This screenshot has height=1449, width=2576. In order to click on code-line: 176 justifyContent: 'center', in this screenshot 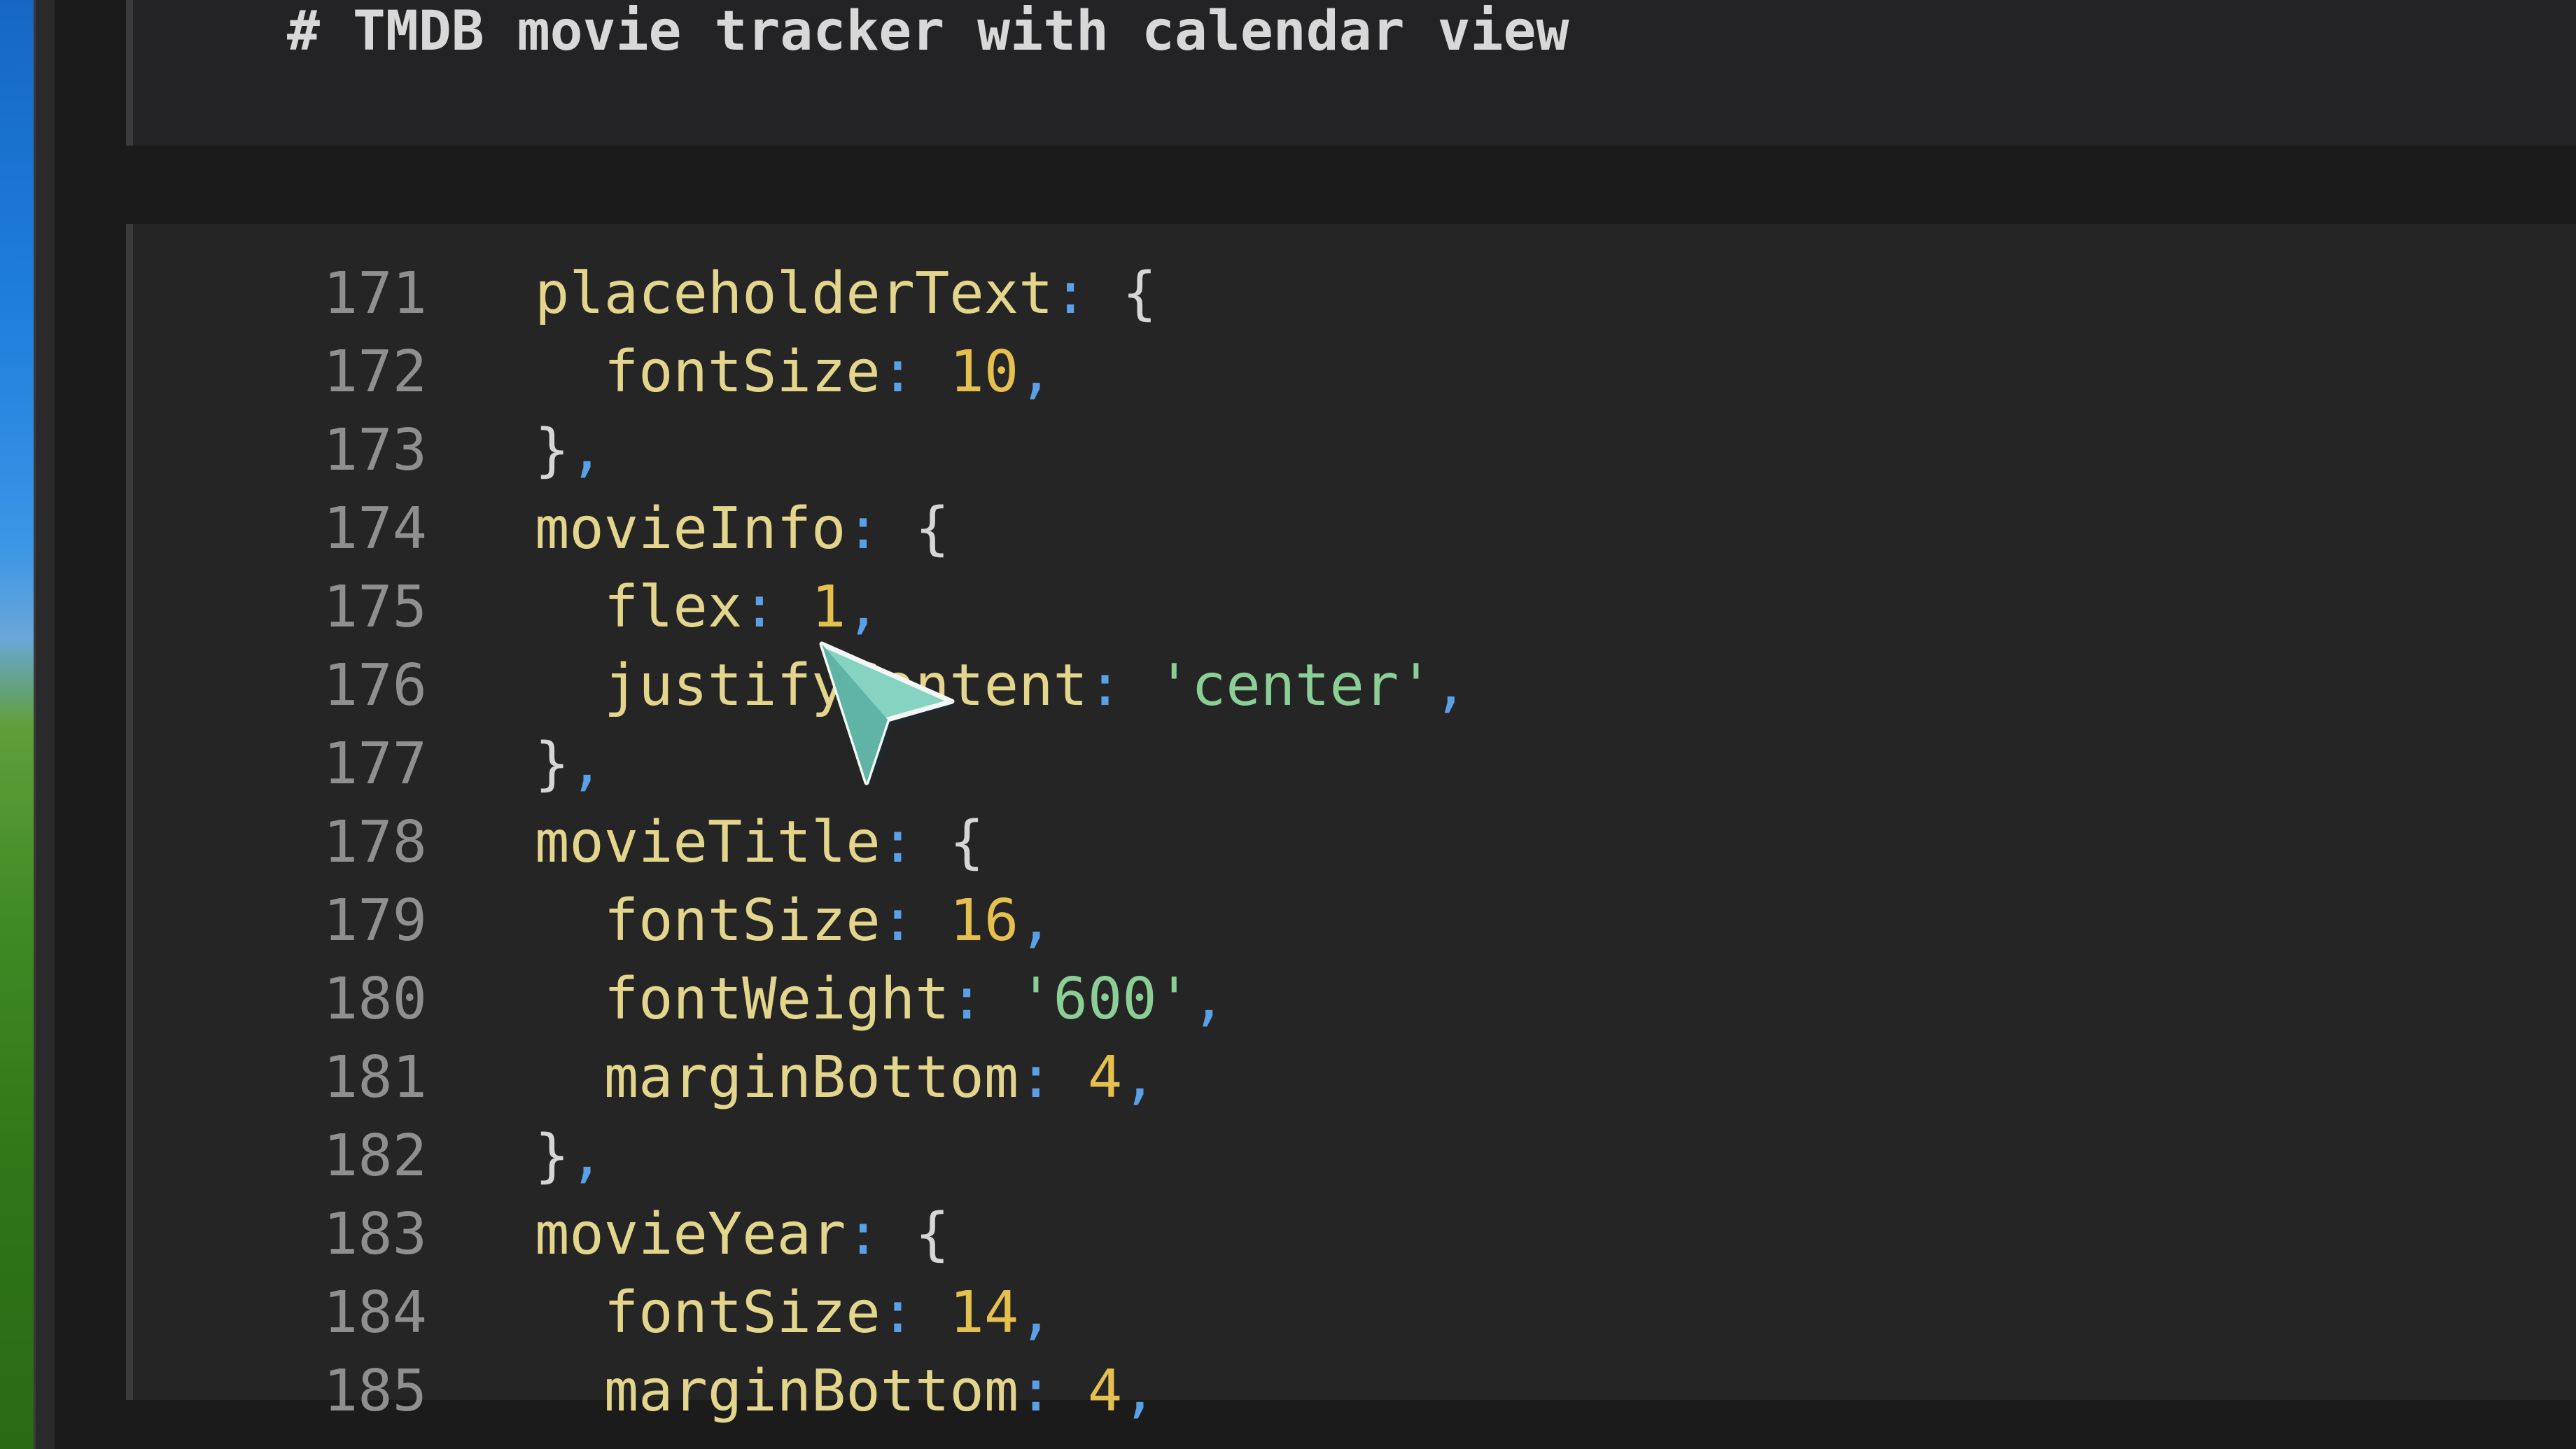, I will do `click(1316, 686)`.